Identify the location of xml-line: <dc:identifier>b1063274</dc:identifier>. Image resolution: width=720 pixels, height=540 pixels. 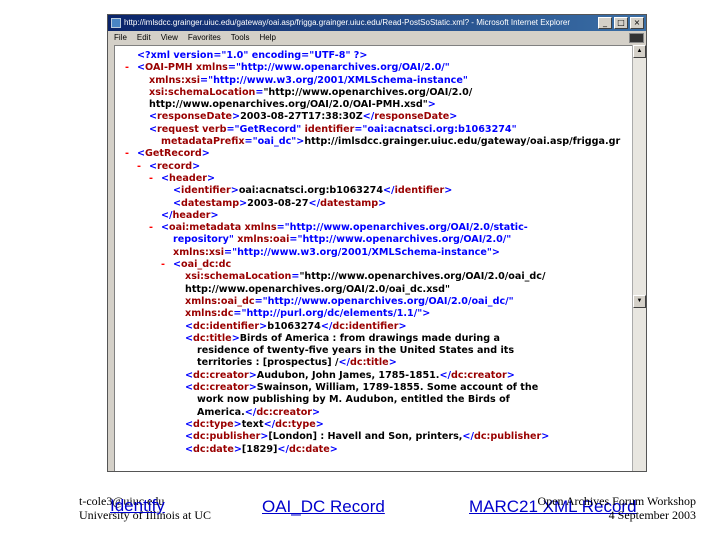
(372, 327).